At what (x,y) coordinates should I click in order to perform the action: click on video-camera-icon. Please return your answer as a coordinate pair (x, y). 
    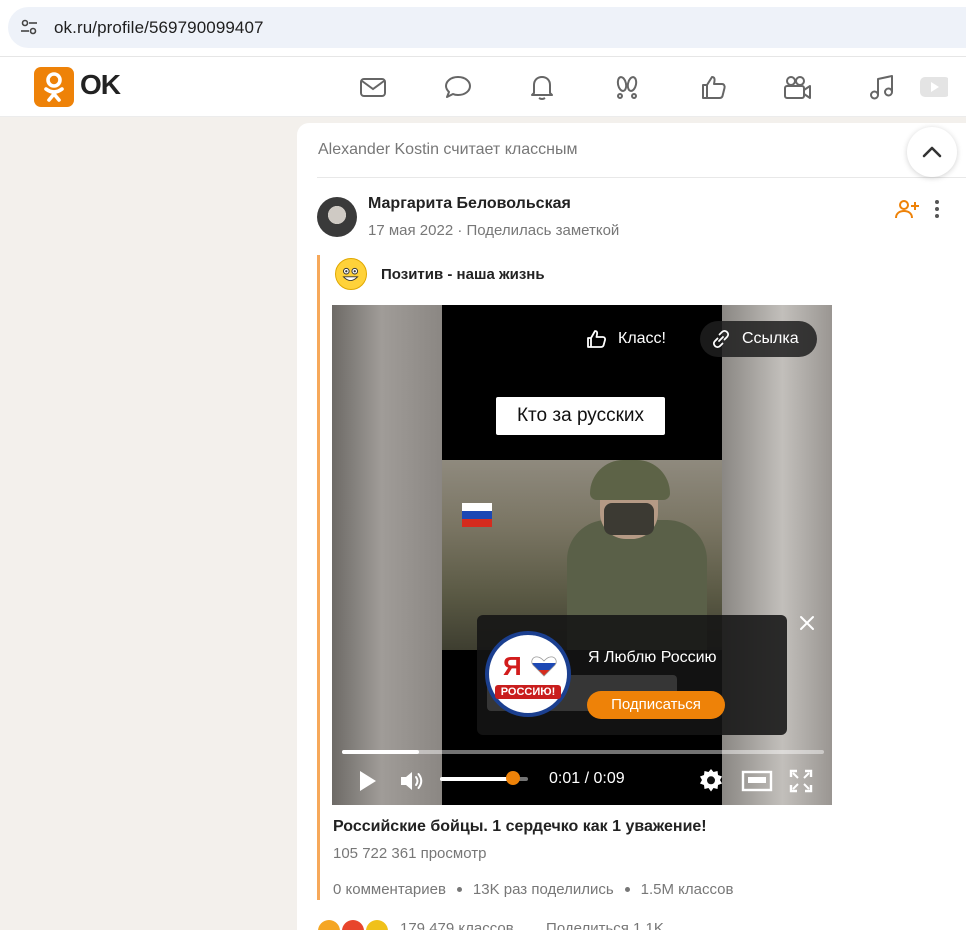
    Looking at the image, I should click on (797, 87).